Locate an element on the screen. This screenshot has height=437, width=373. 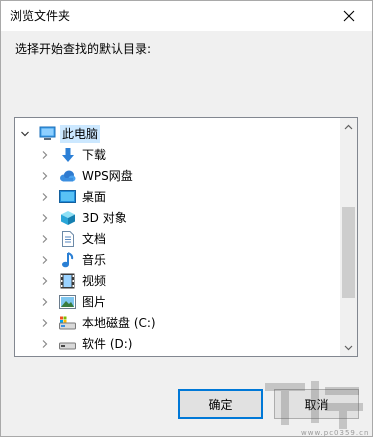
tree-item-desktop: 桌面 is located at coordinates (73, 196).